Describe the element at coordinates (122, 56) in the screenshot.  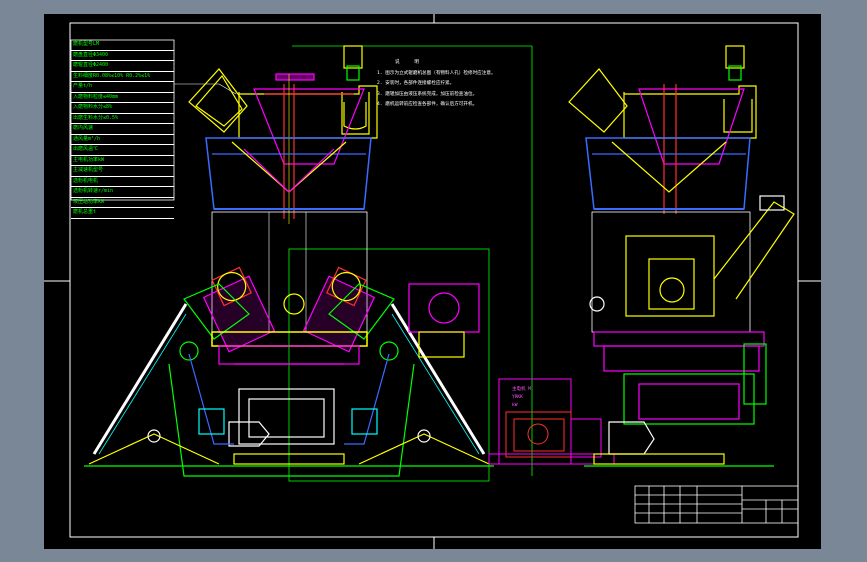
I see `spec-table-row: 磨盘直径Φ3400` at that location.